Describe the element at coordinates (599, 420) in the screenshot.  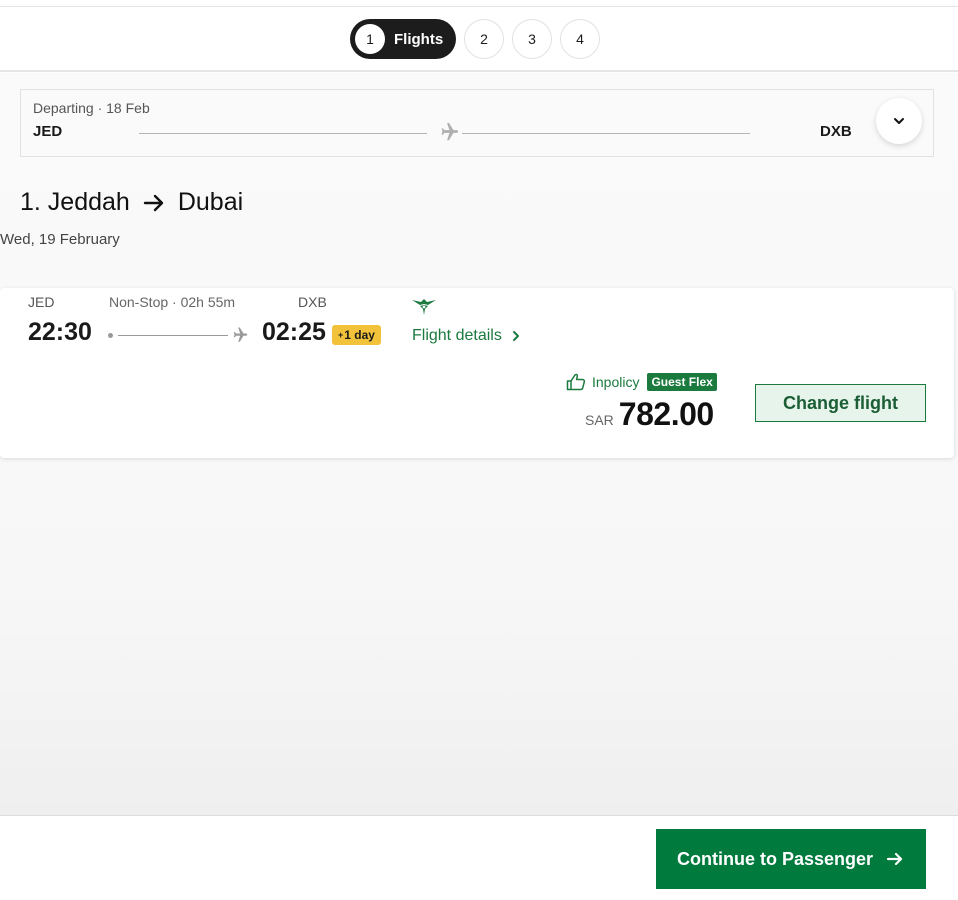
I see `price-currency: SAR` at that location.